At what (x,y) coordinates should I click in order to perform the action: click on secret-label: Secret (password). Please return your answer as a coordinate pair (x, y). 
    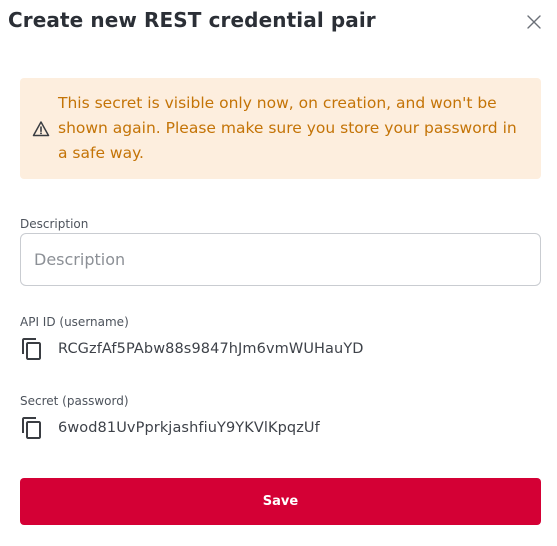
    Looking at the image, I should click on (74, 401).